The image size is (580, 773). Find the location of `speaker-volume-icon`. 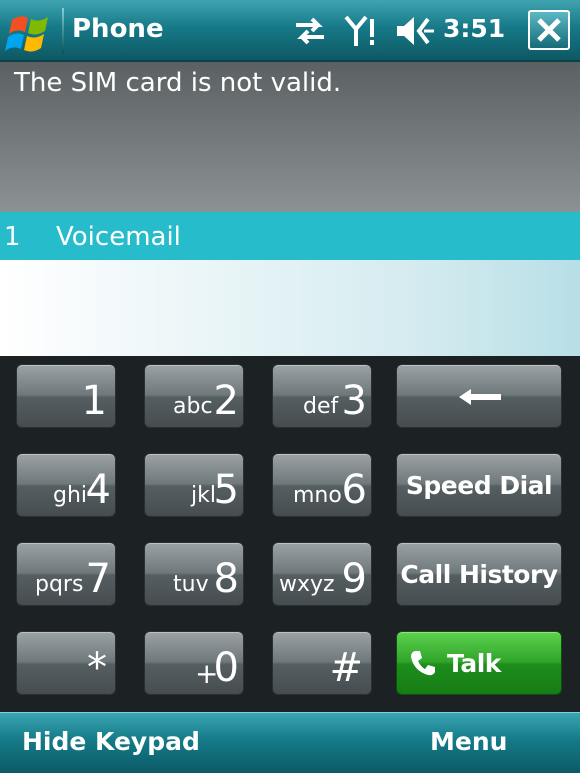

speaker-volume-icon is located at coordinates (415, 31).